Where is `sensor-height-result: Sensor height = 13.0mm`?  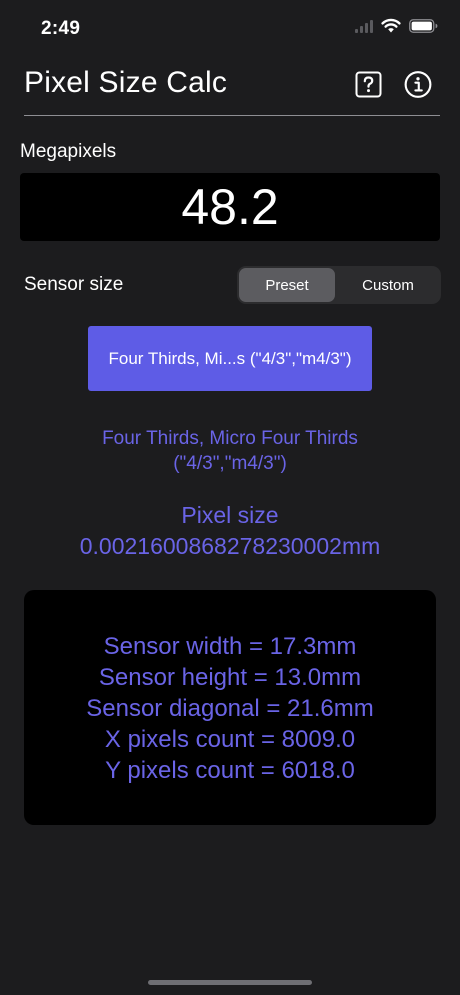 sensor-height-result: Sensor height = 13.0mm is located at coordinates (230, 677).